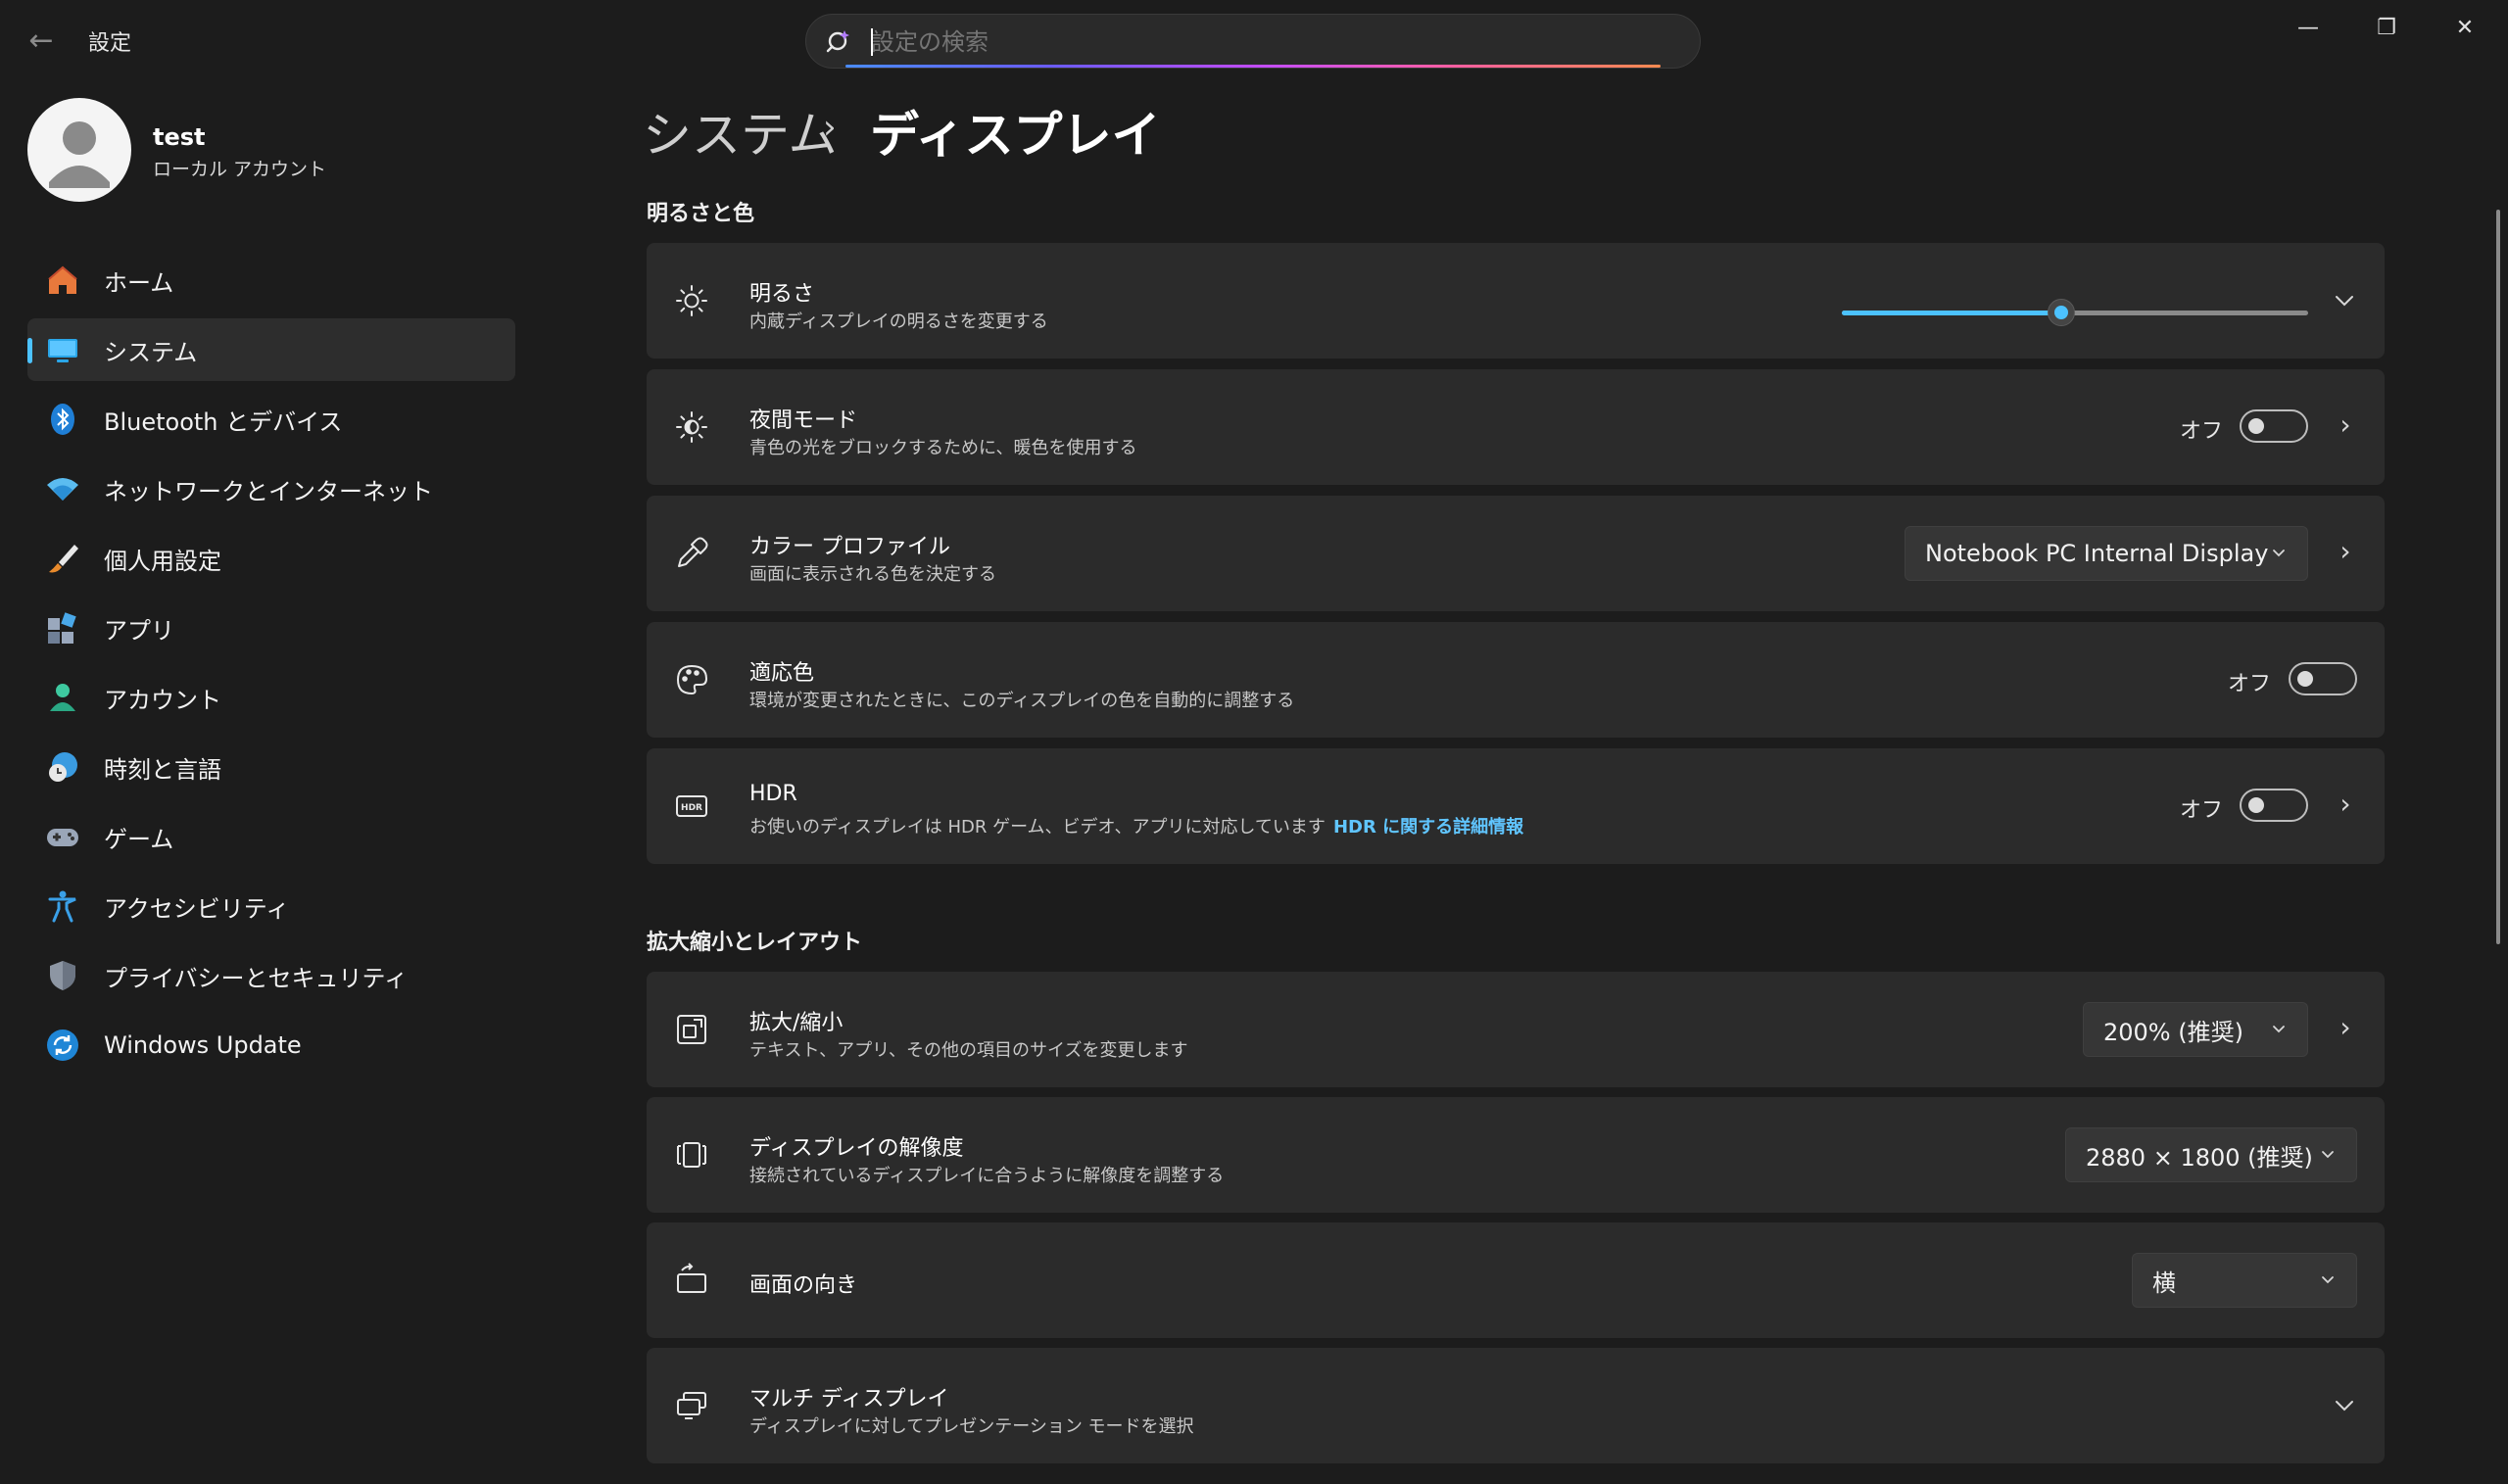 The width and height of the screenshot is (2508, 1484). Describe the element at coordinates (62, 349) in the screenshot. I see `system-icon` at that location.